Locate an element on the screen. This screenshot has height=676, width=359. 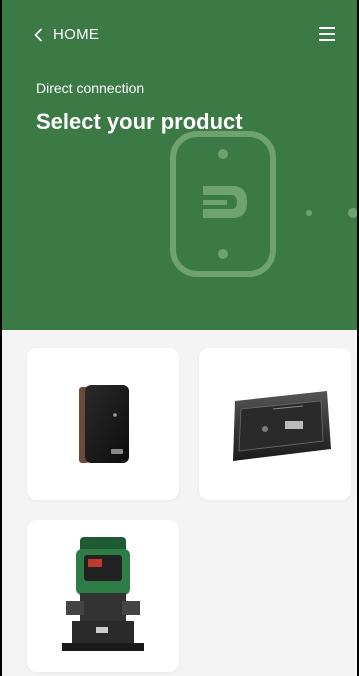
menu-button is located at coordinates (327, 34).